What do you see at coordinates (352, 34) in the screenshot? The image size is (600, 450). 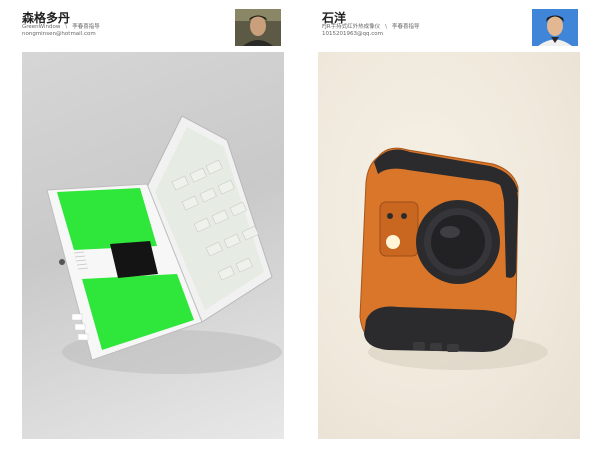 I see `student-email: 1015201963@qq.com` at bounding box center [352, 34].